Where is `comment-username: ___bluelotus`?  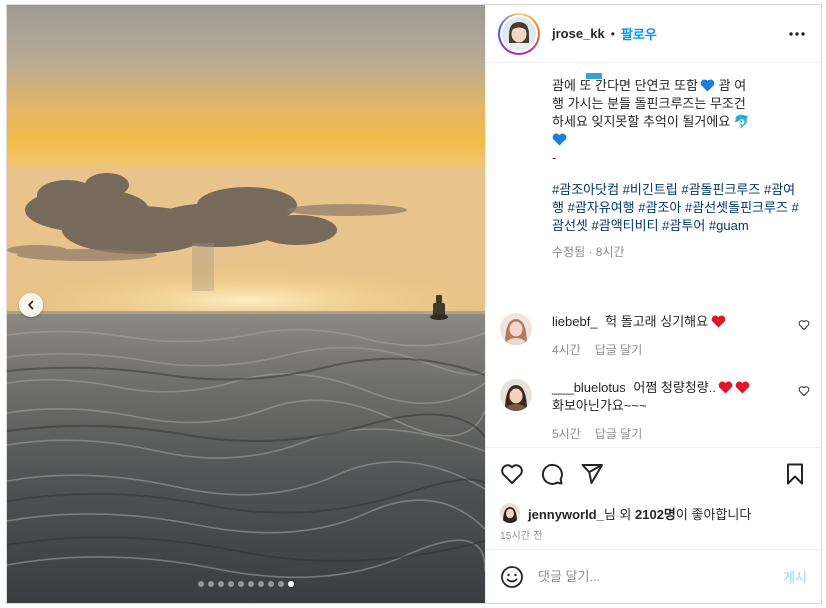 comment-username: ___bluelotus is located at coordinates (589, 387).